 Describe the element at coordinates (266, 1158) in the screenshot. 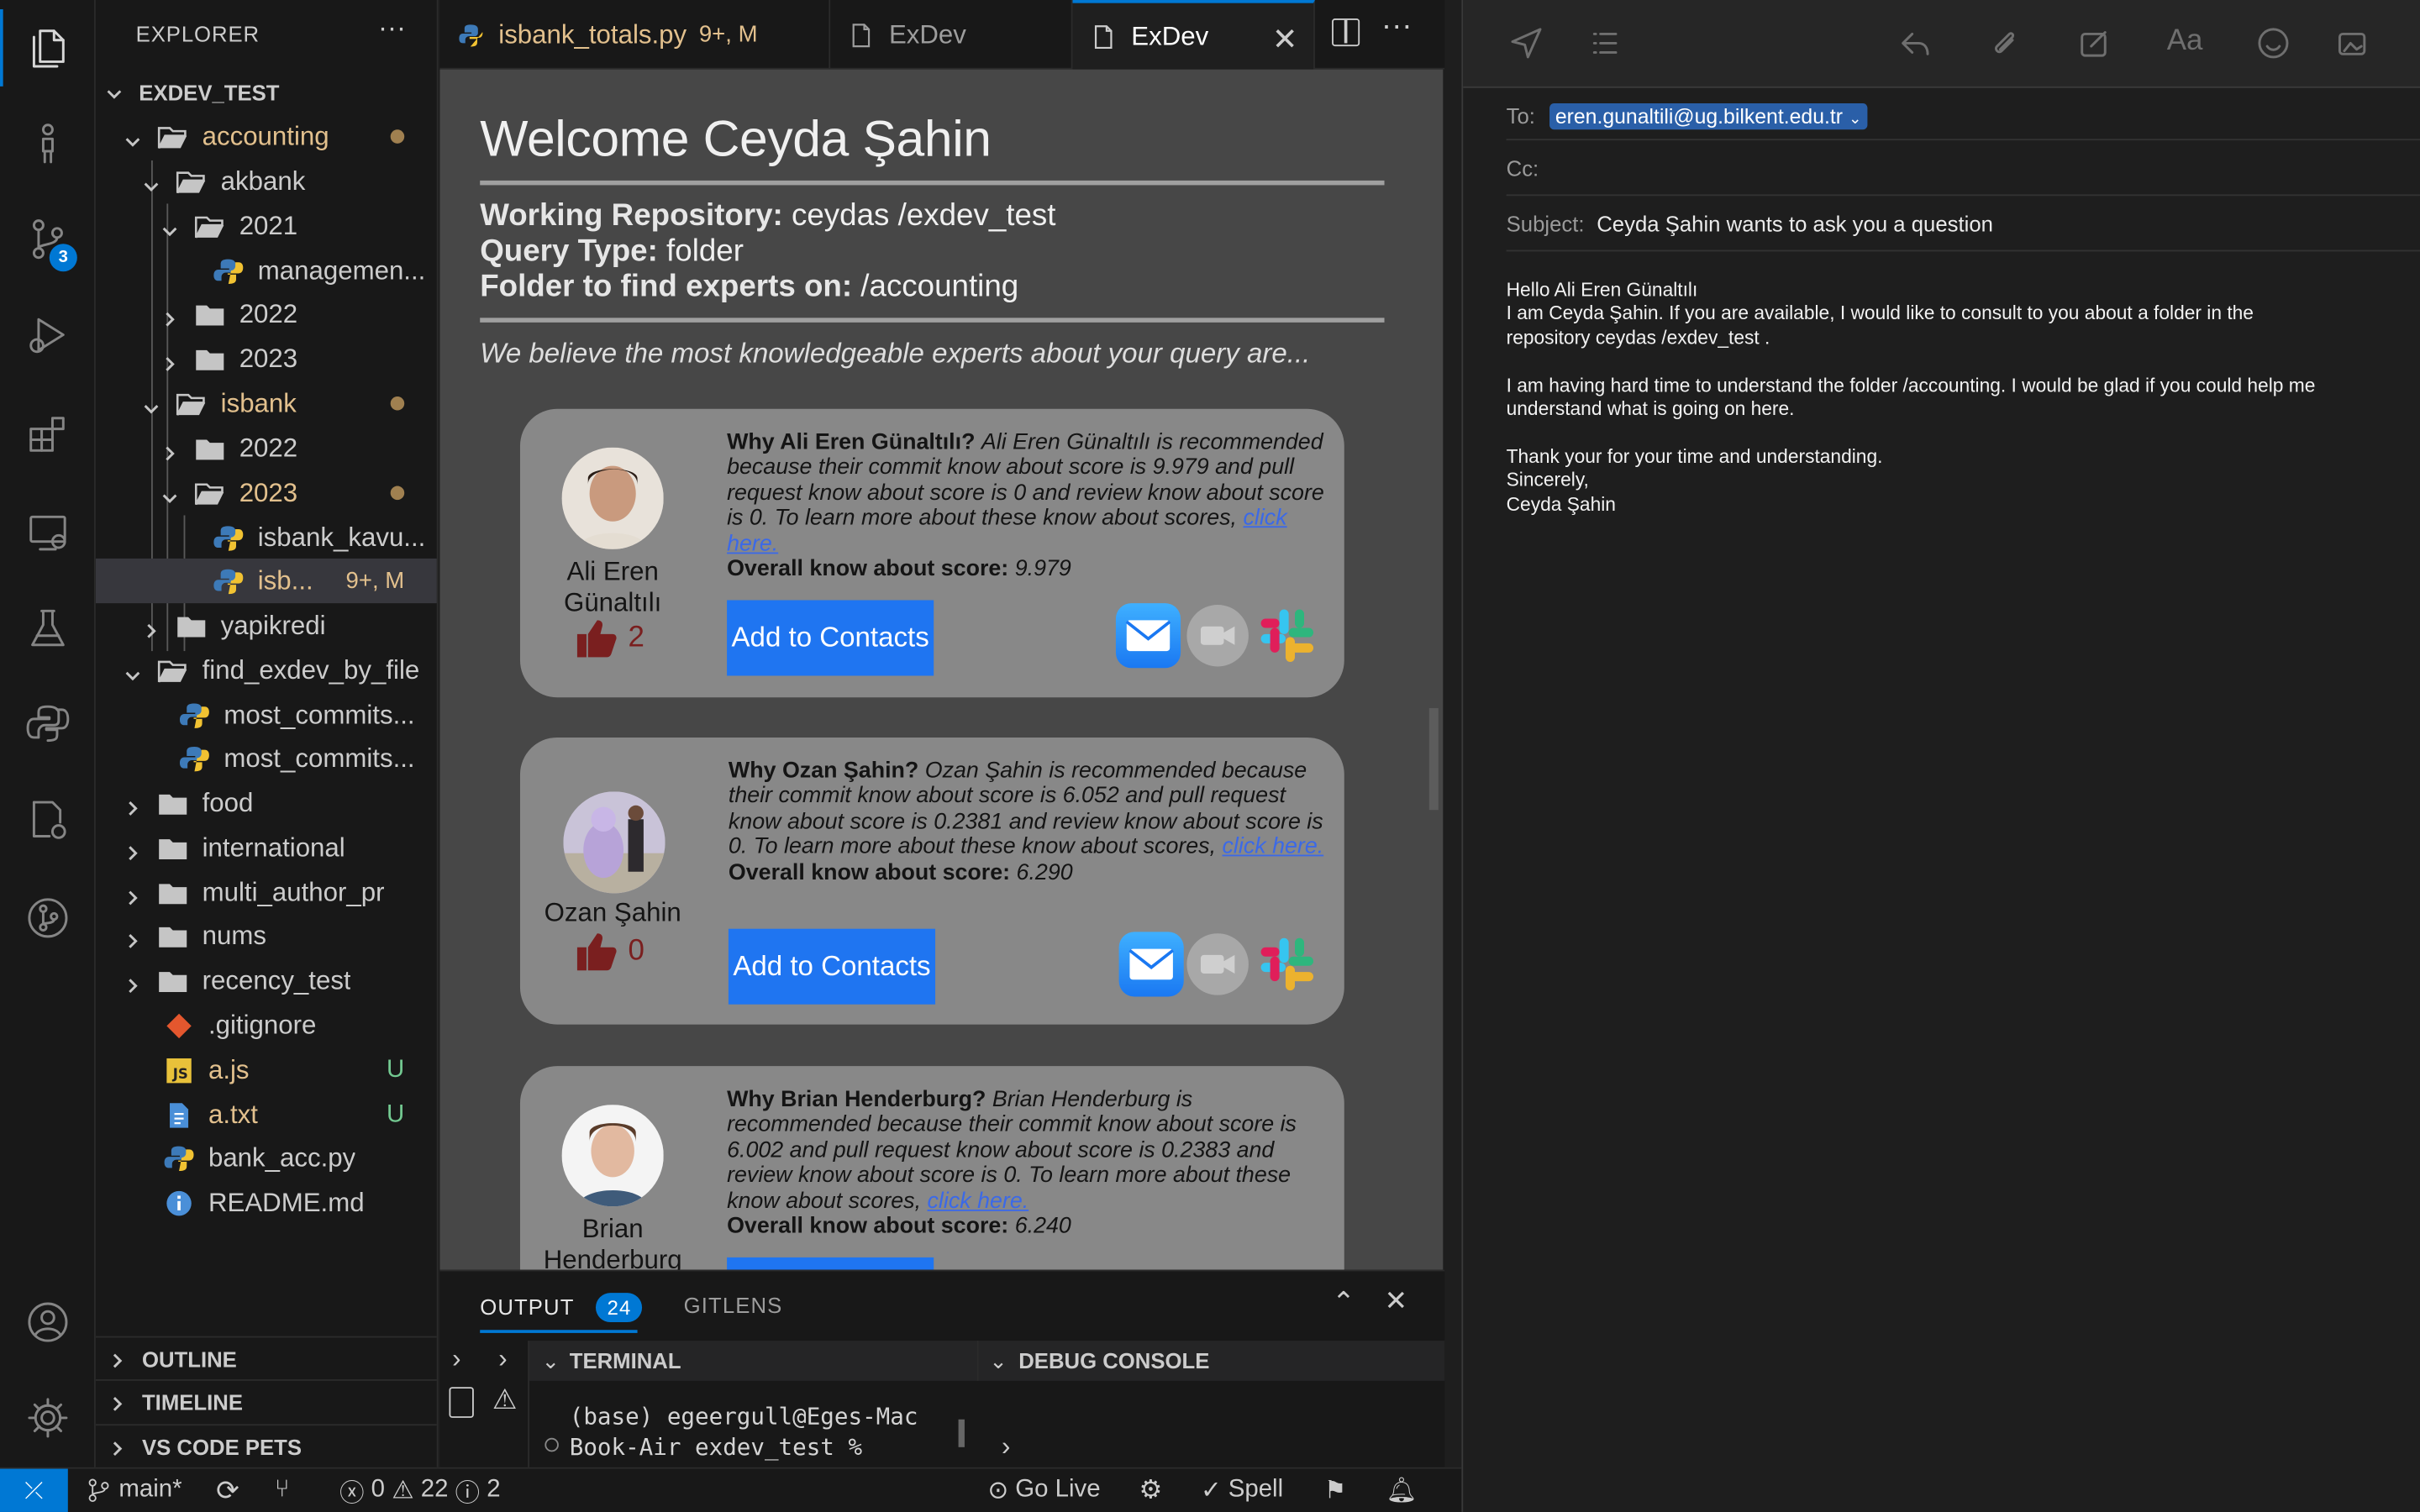

I see `tree-file-item: bank_acc.py` at that location.